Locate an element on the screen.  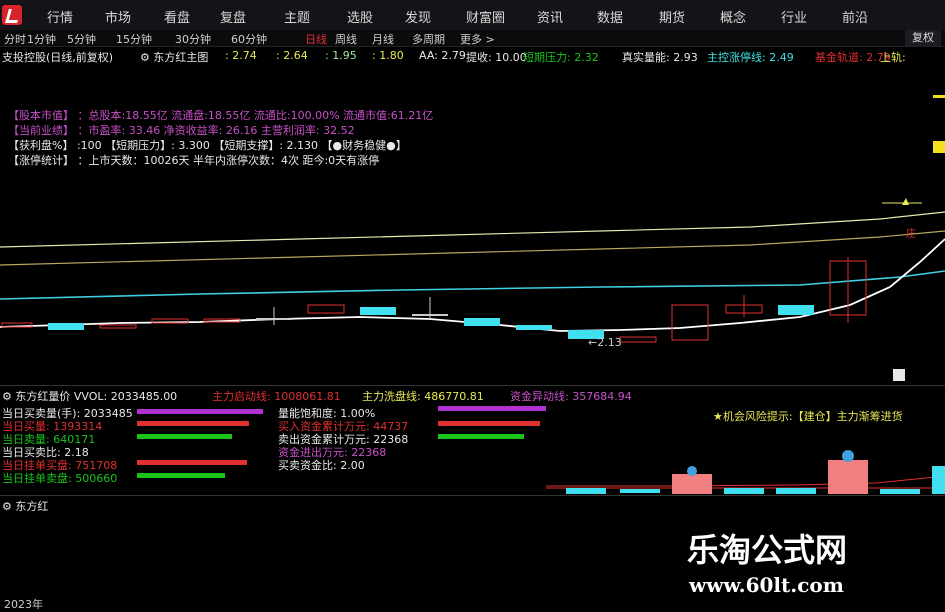
price-annotation: ←2.13 is located at coordinates (605, 342).